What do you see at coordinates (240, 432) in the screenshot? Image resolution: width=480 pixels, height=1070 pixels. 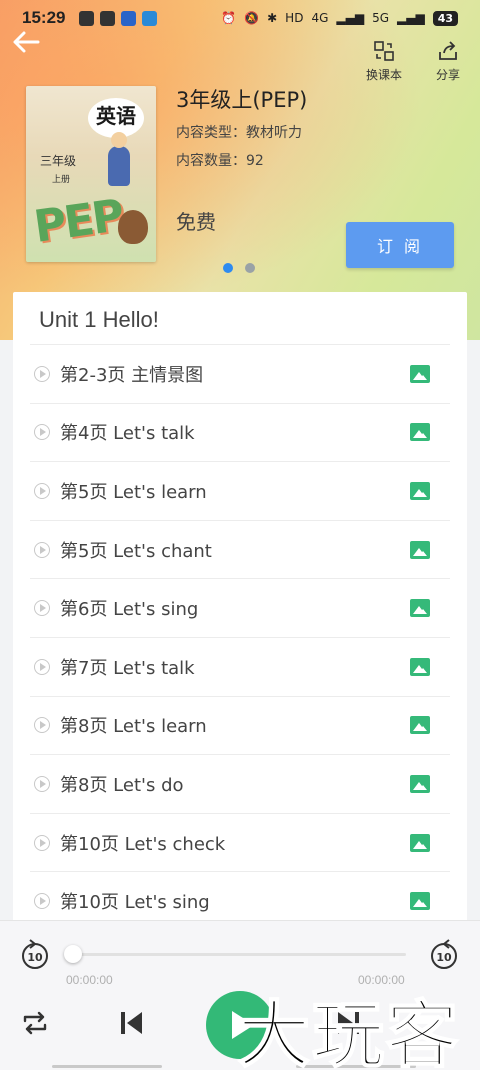 I see `track-row: 第4页 Let's talk` at bounding box center [240, 432].